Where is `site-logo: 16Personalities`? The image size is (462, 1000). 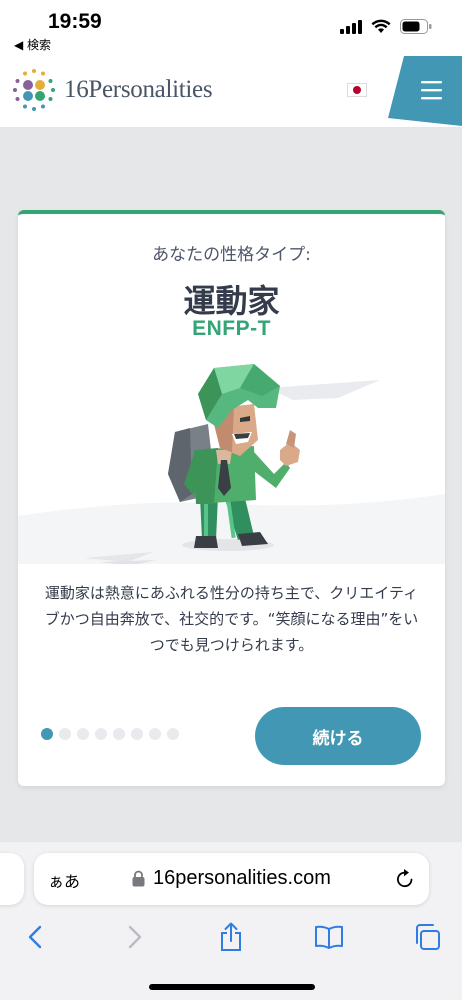 site-logo: 16Personalities is located at coordinates (112, 90).